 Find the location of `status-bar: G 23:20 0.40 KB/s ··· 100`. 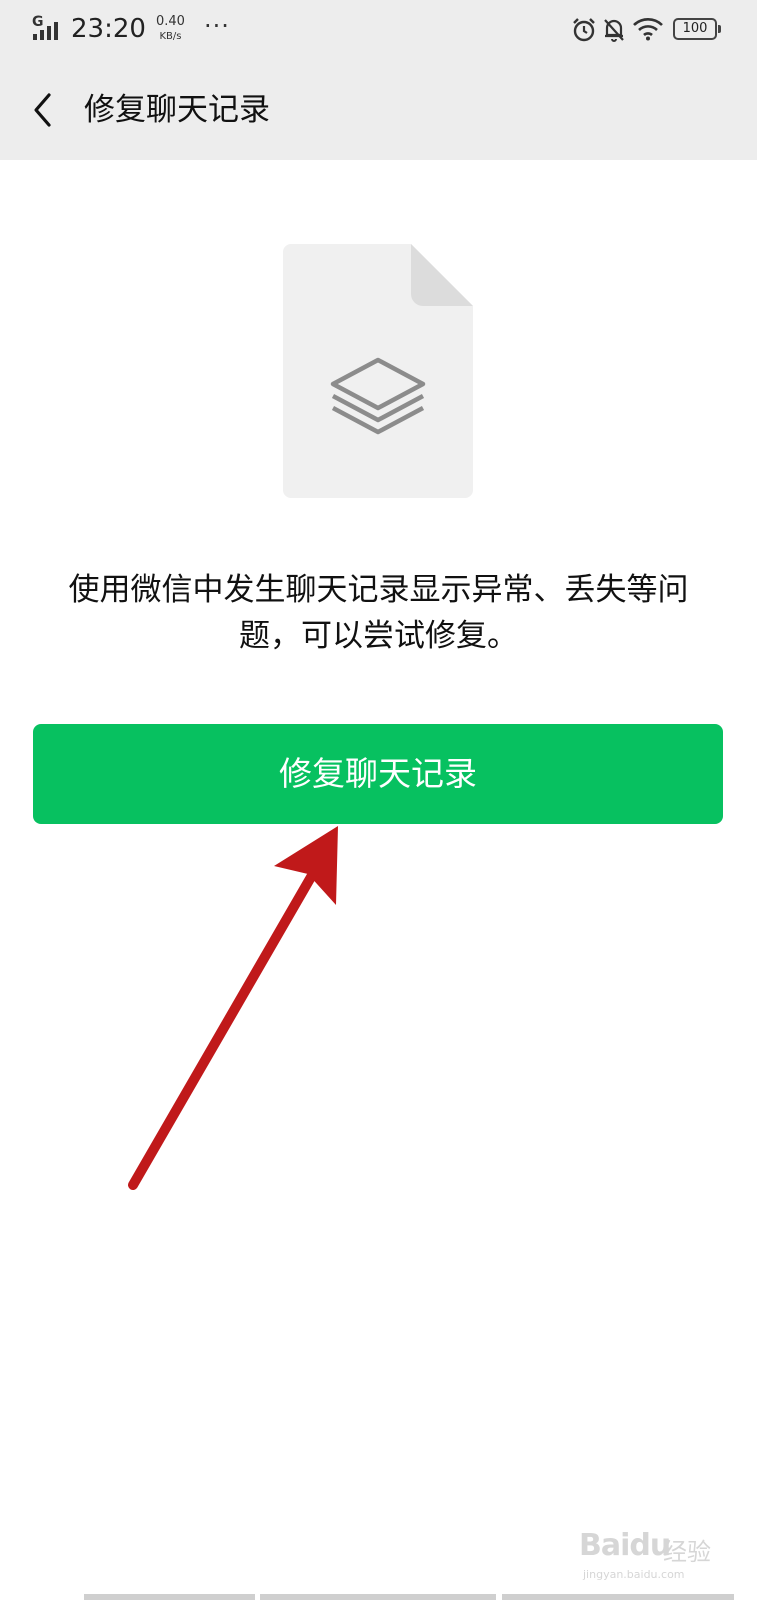

status-bar: G 23:20 0.40 KB/s ··· 100 is located at coordinates (378, 30).